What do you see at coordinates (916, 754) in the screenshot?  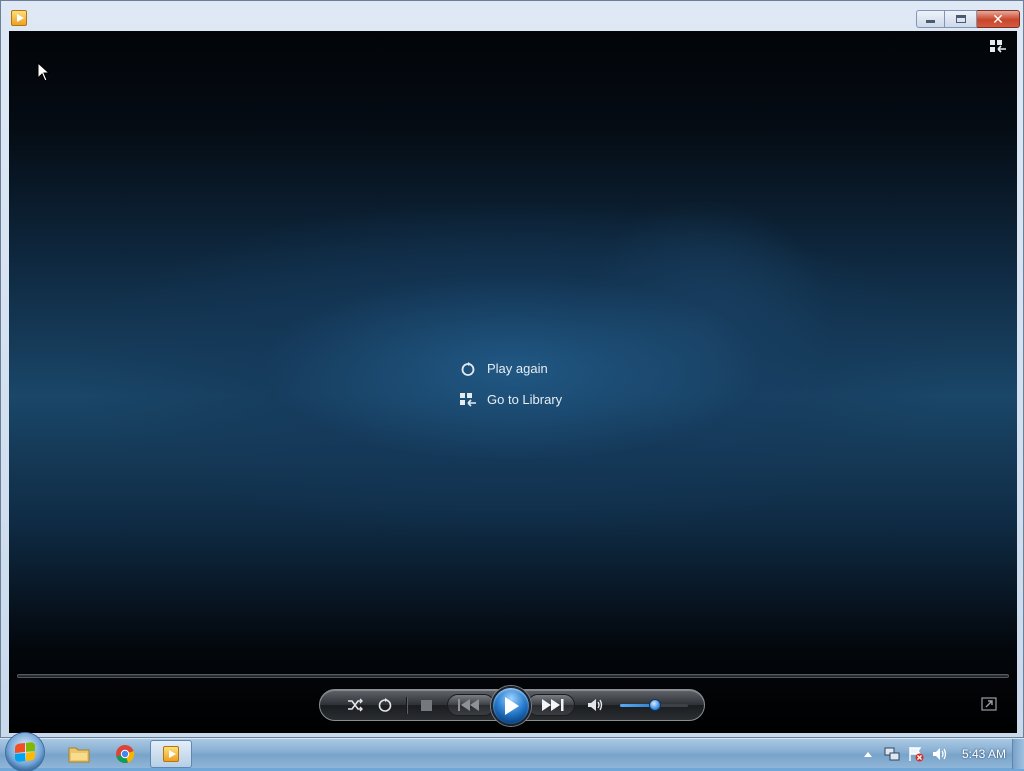 I see `action-center-flag-icon` at bounding box center [916, 754].